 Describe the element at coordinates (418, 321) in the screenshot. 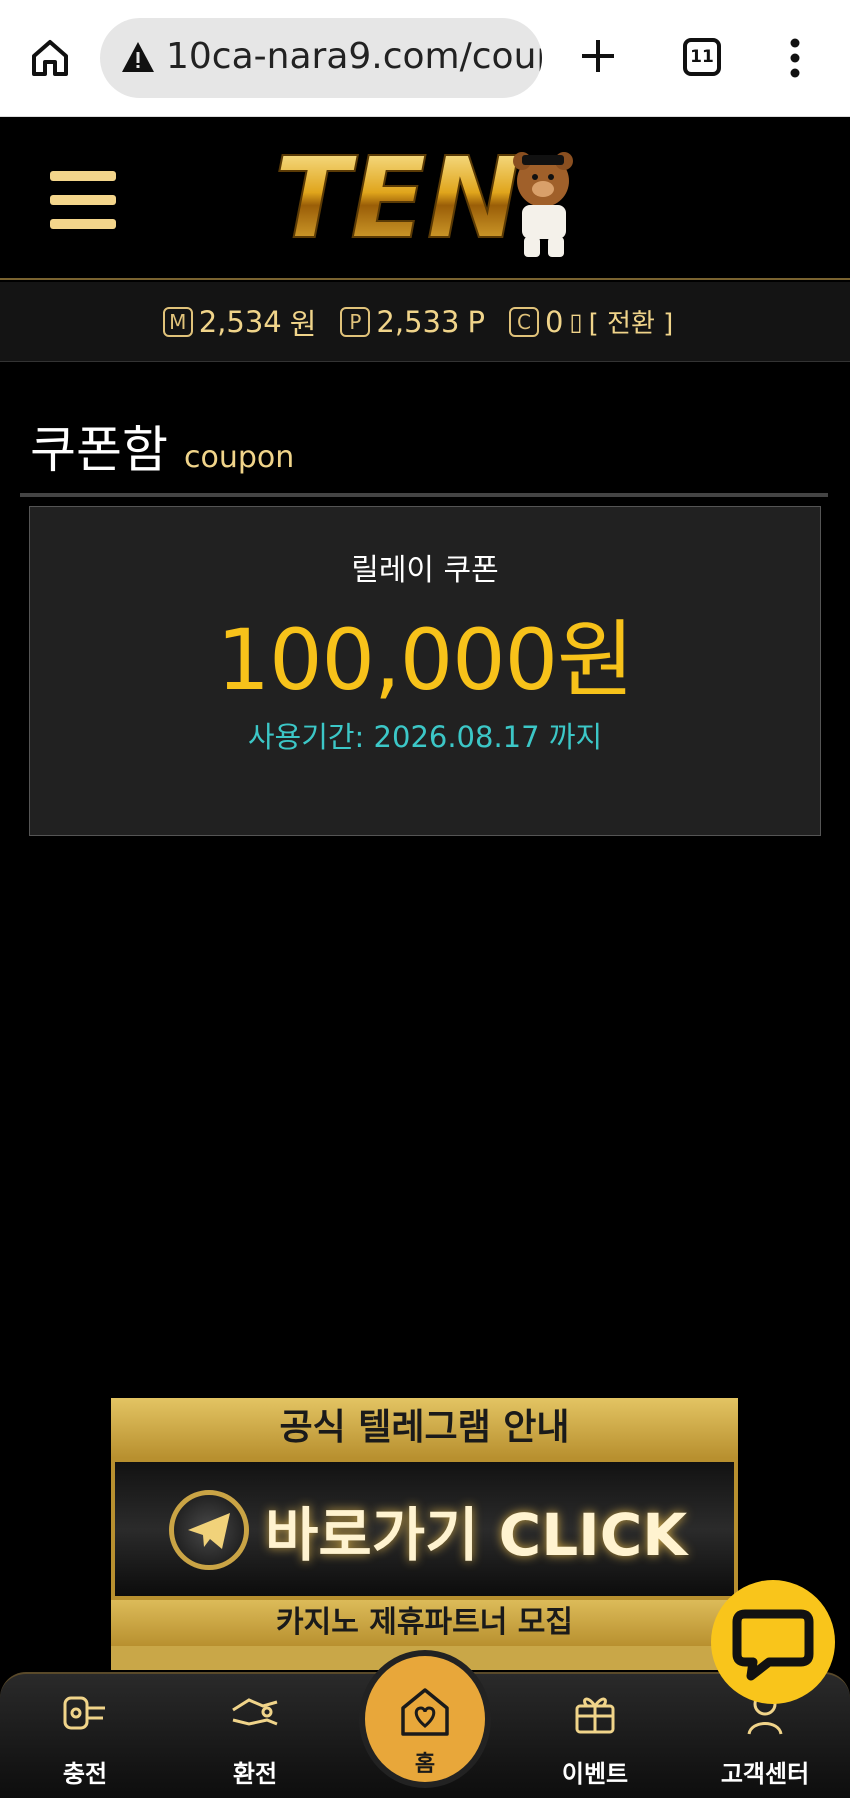

I see `point-value: 2,533` at that location.